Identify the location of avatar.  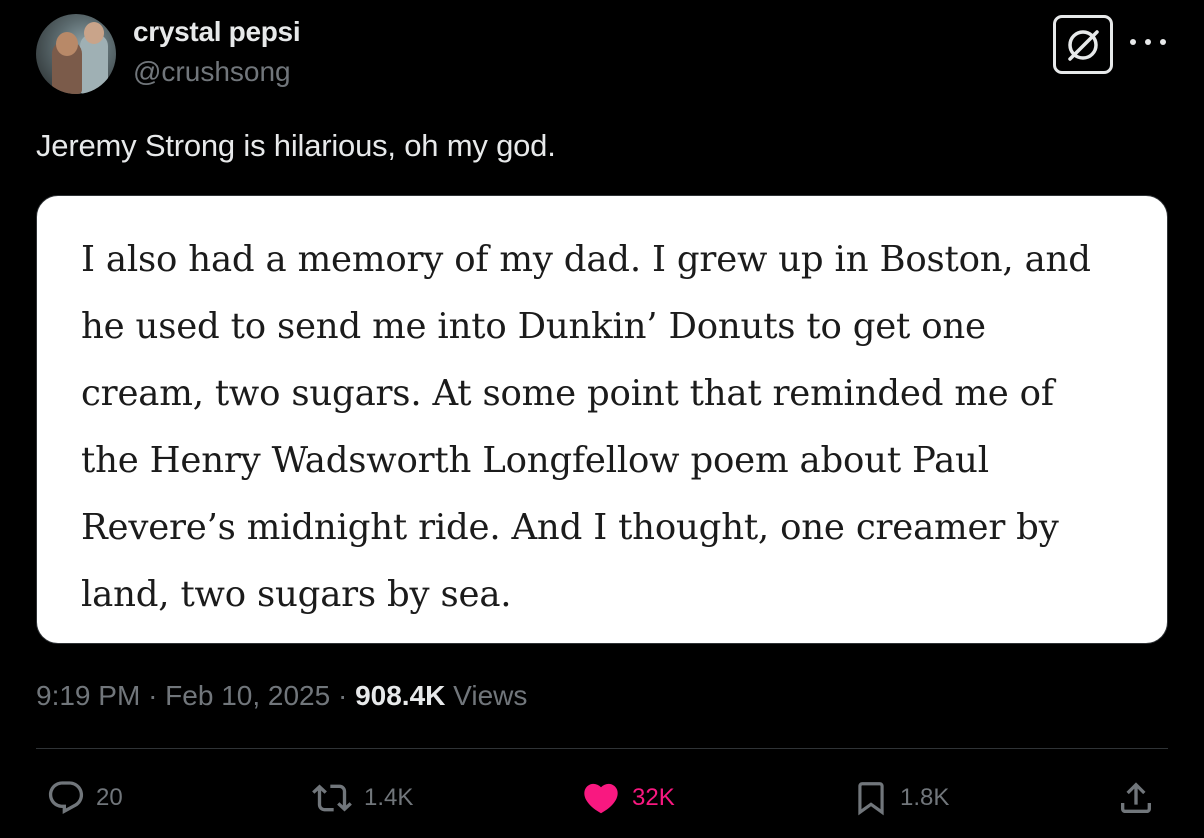
(76, 54).